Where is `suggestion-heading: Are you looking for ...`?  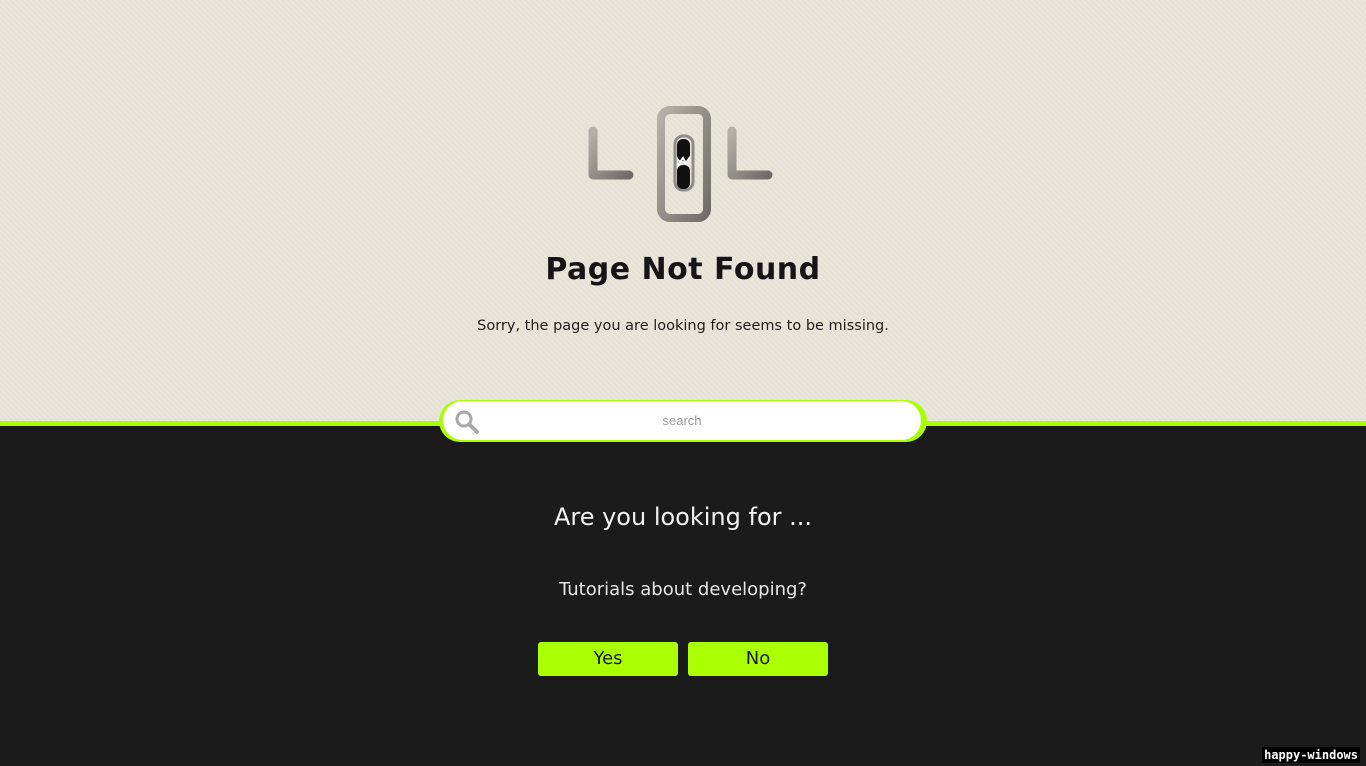 suggestion-heading: Are you looking for ... is located at coordinates (683, 517).